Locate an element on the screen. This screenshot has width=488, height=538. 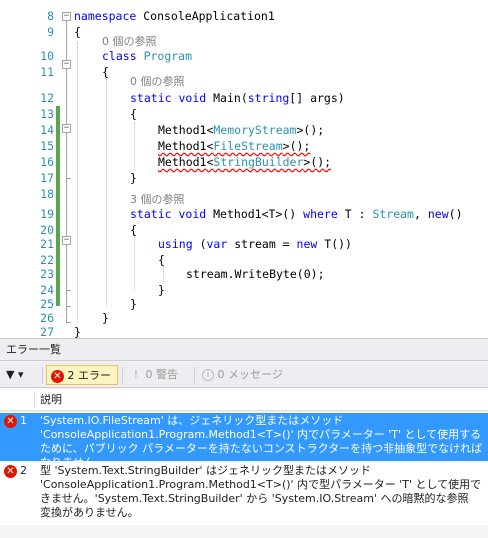
line-number: 13 is located at coordinates (47, 114).